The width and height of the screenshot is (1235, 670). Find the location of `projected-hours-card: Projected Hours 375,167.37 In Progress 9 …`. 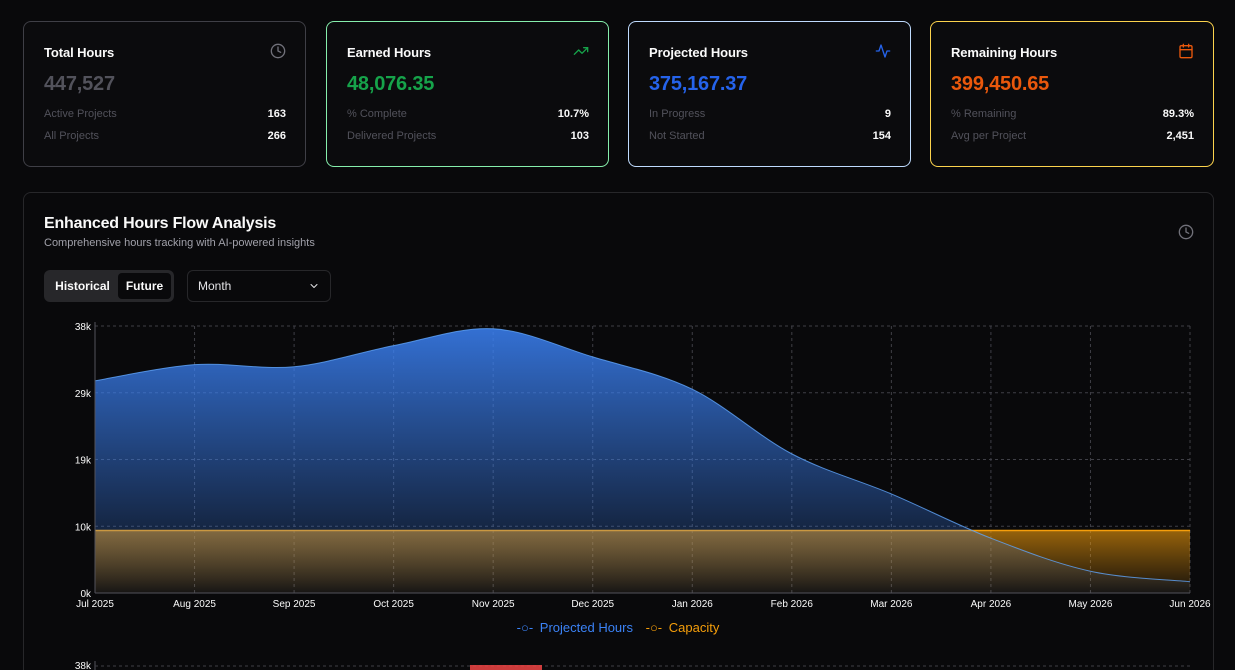

projected-hours-card: Projected Hours 375,167.37 In Progress 9 … is located at coordinates (769, 94).